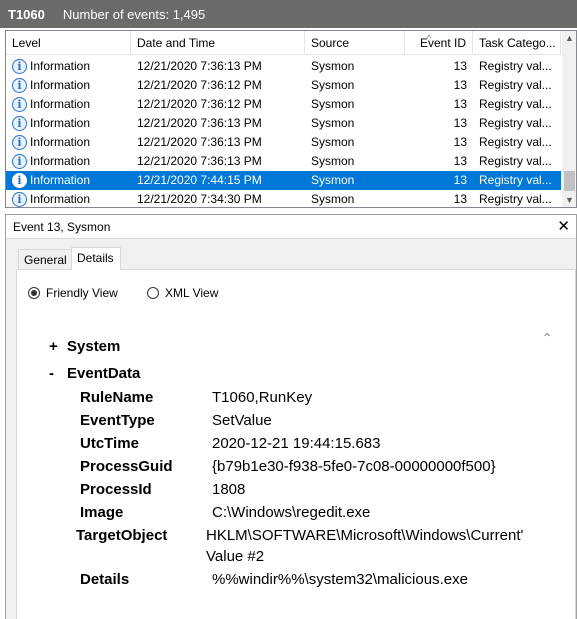  What do you see at coordinates (569, 181) in the screenshot?
I see `scrollbar-thumb` at bounding box center [569, 181].